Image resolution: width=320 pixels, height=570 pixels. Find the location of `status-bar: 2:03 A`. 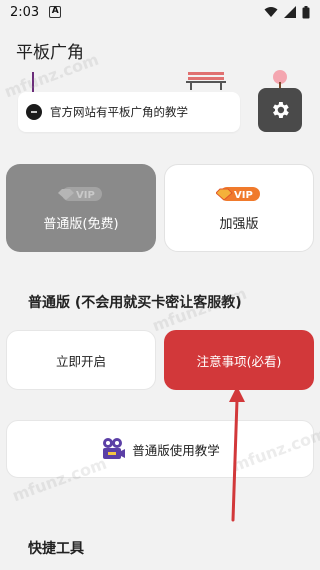

status-bar: 2:03 A is located at coordinates (160, 12).